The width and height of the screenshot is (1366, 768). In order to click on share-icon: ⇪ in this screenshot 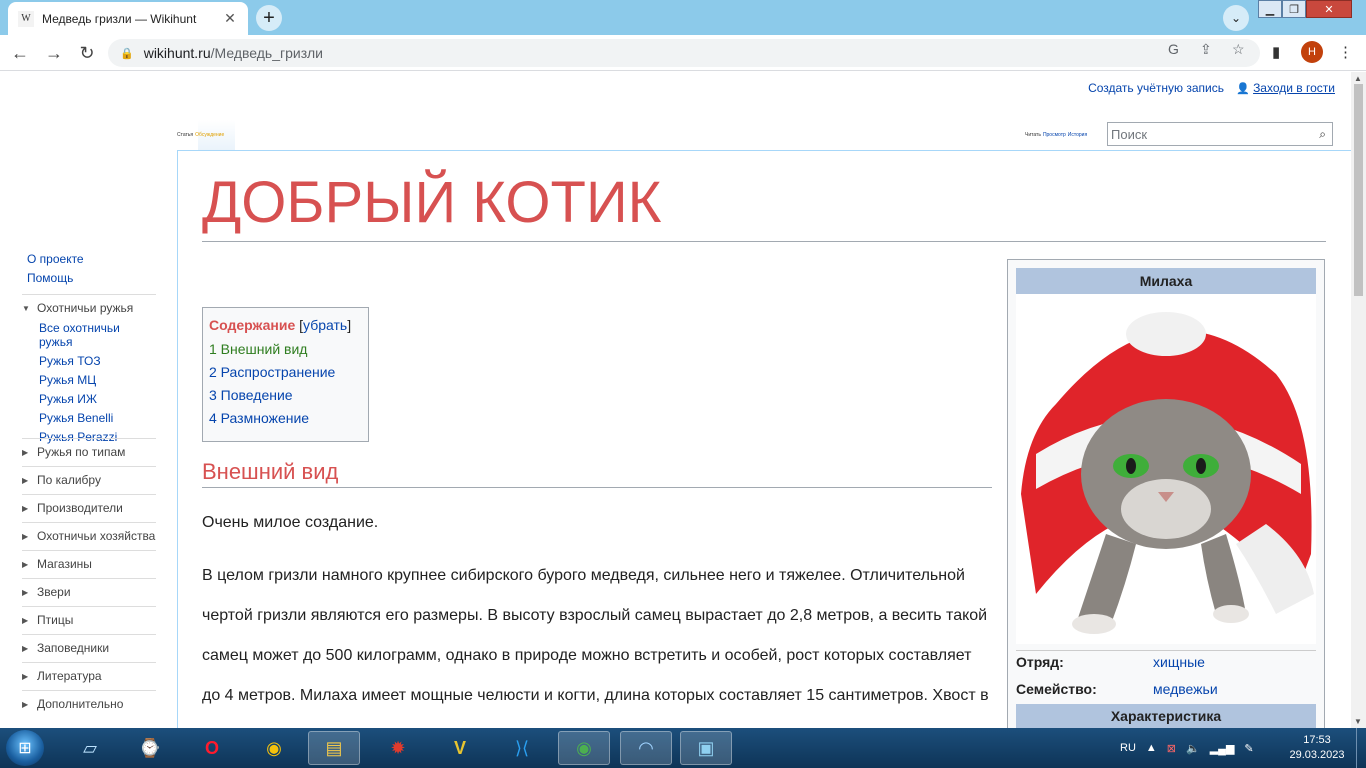, I will do `click(1206, 49)`.